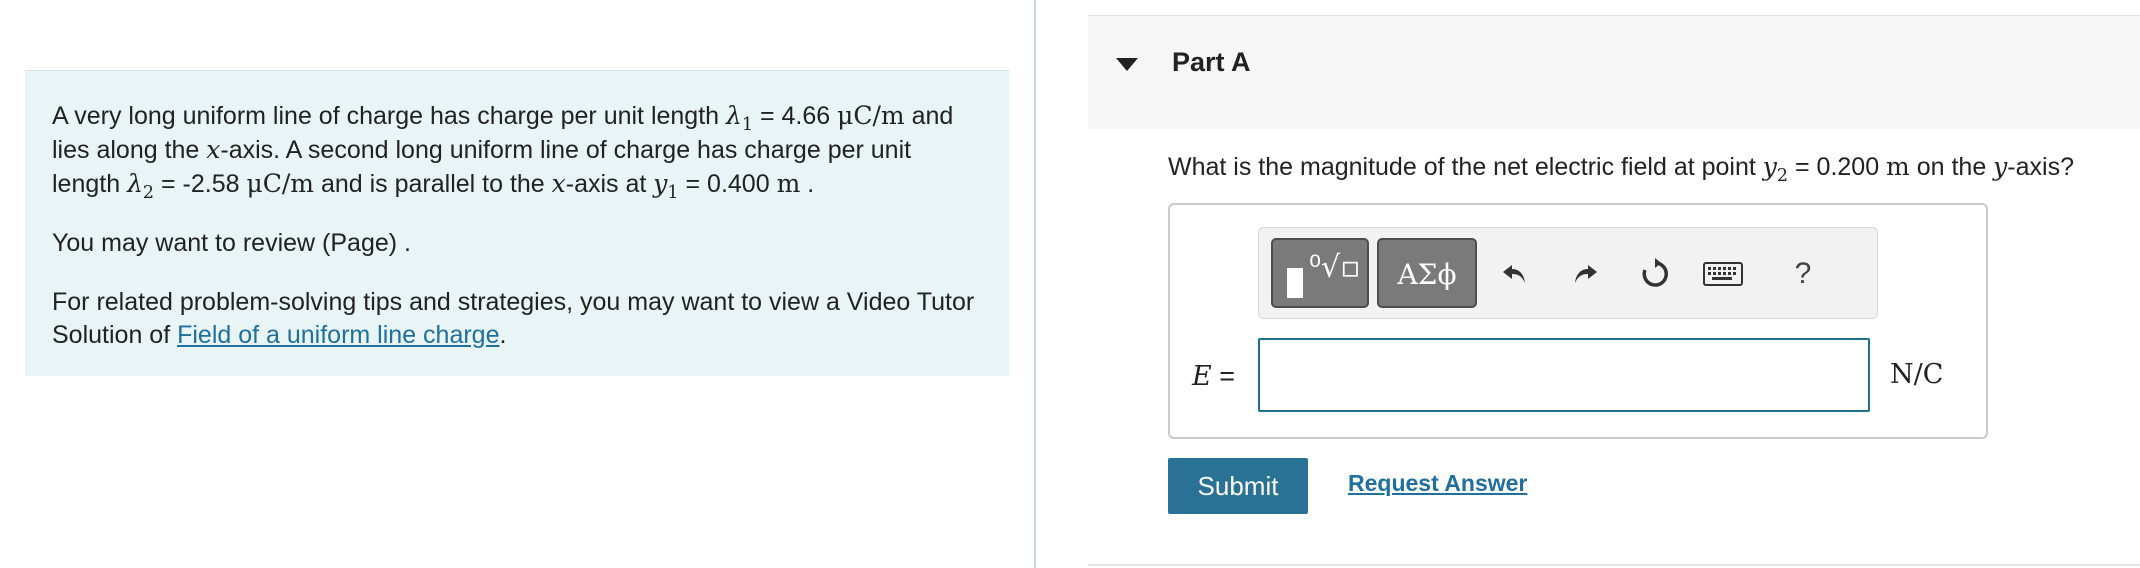 This screenshot has width=2140, height=568. I want to click on math-toolbar: ⁰√▫ ΑΣϕ ?, so click(1568, 273).